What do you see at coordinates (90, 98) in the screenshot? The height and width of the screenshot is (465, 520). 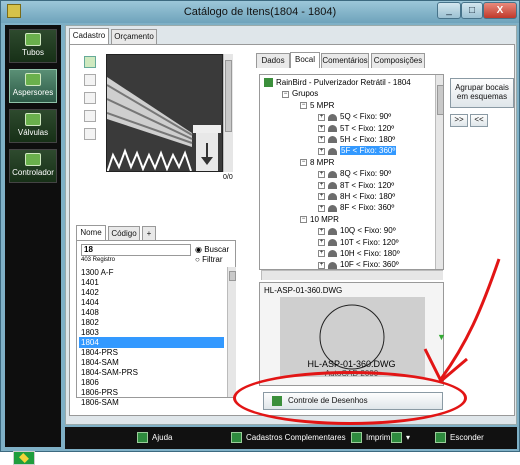 I see `image-edit-icon` at bounding box center [90, 98].